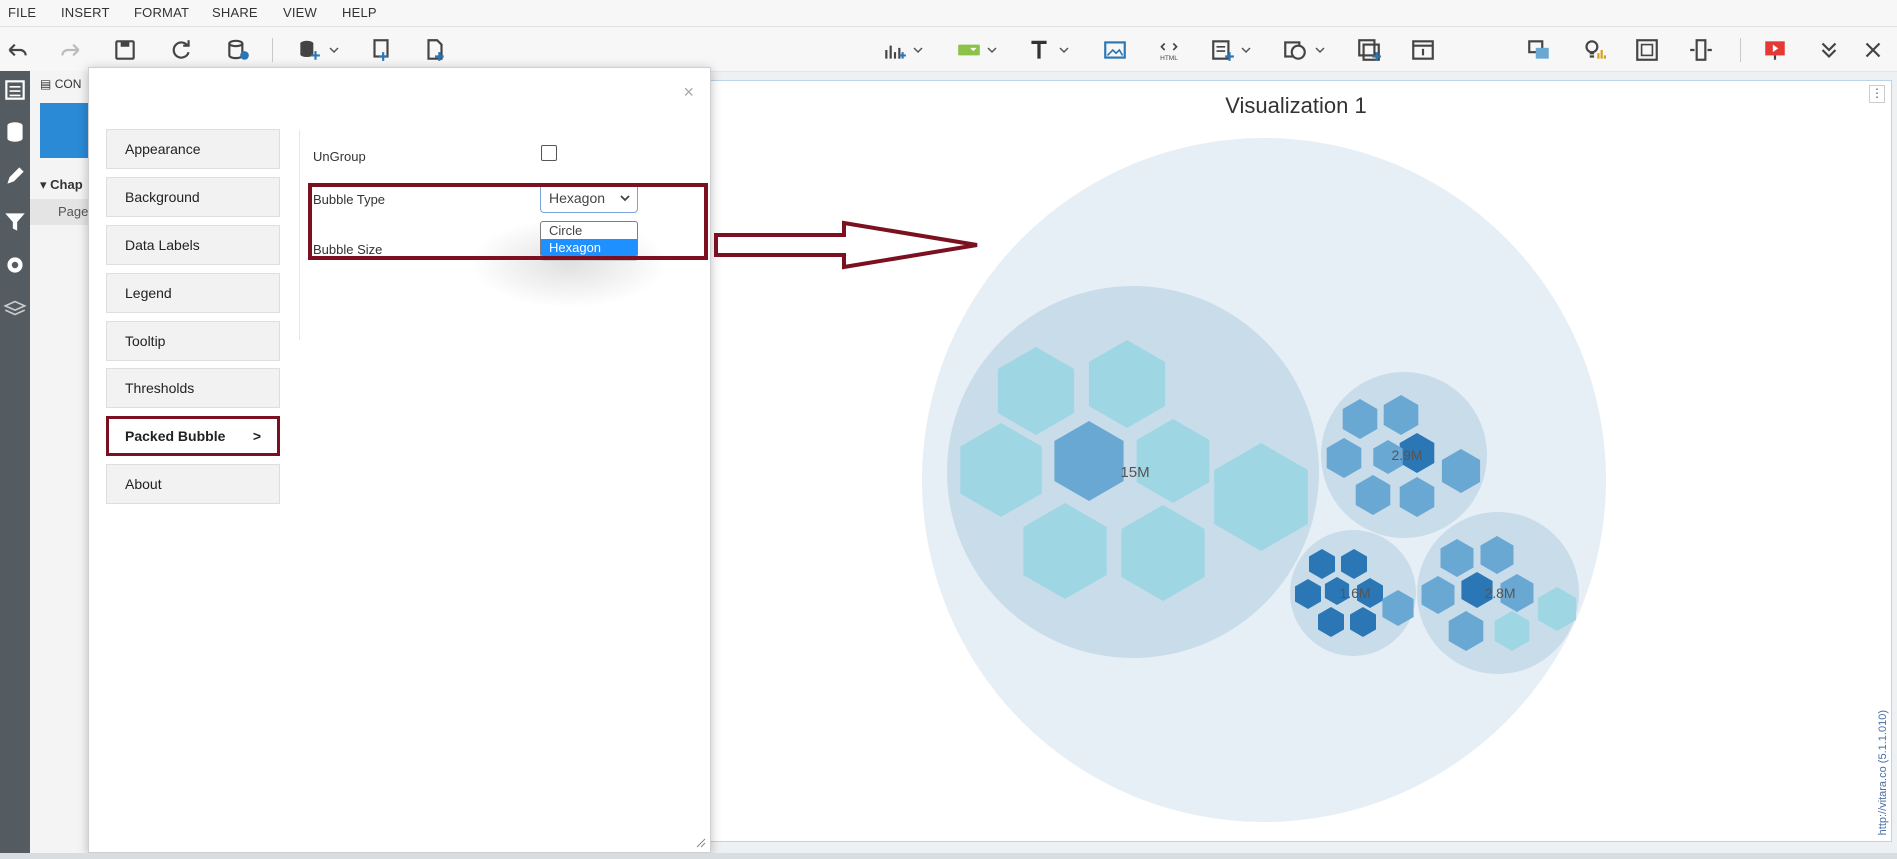 This screenshot has height=859, width=1897. Describe the element at coordinates (435, 50) in the screenshot. I see `new-page-icon` at that location.